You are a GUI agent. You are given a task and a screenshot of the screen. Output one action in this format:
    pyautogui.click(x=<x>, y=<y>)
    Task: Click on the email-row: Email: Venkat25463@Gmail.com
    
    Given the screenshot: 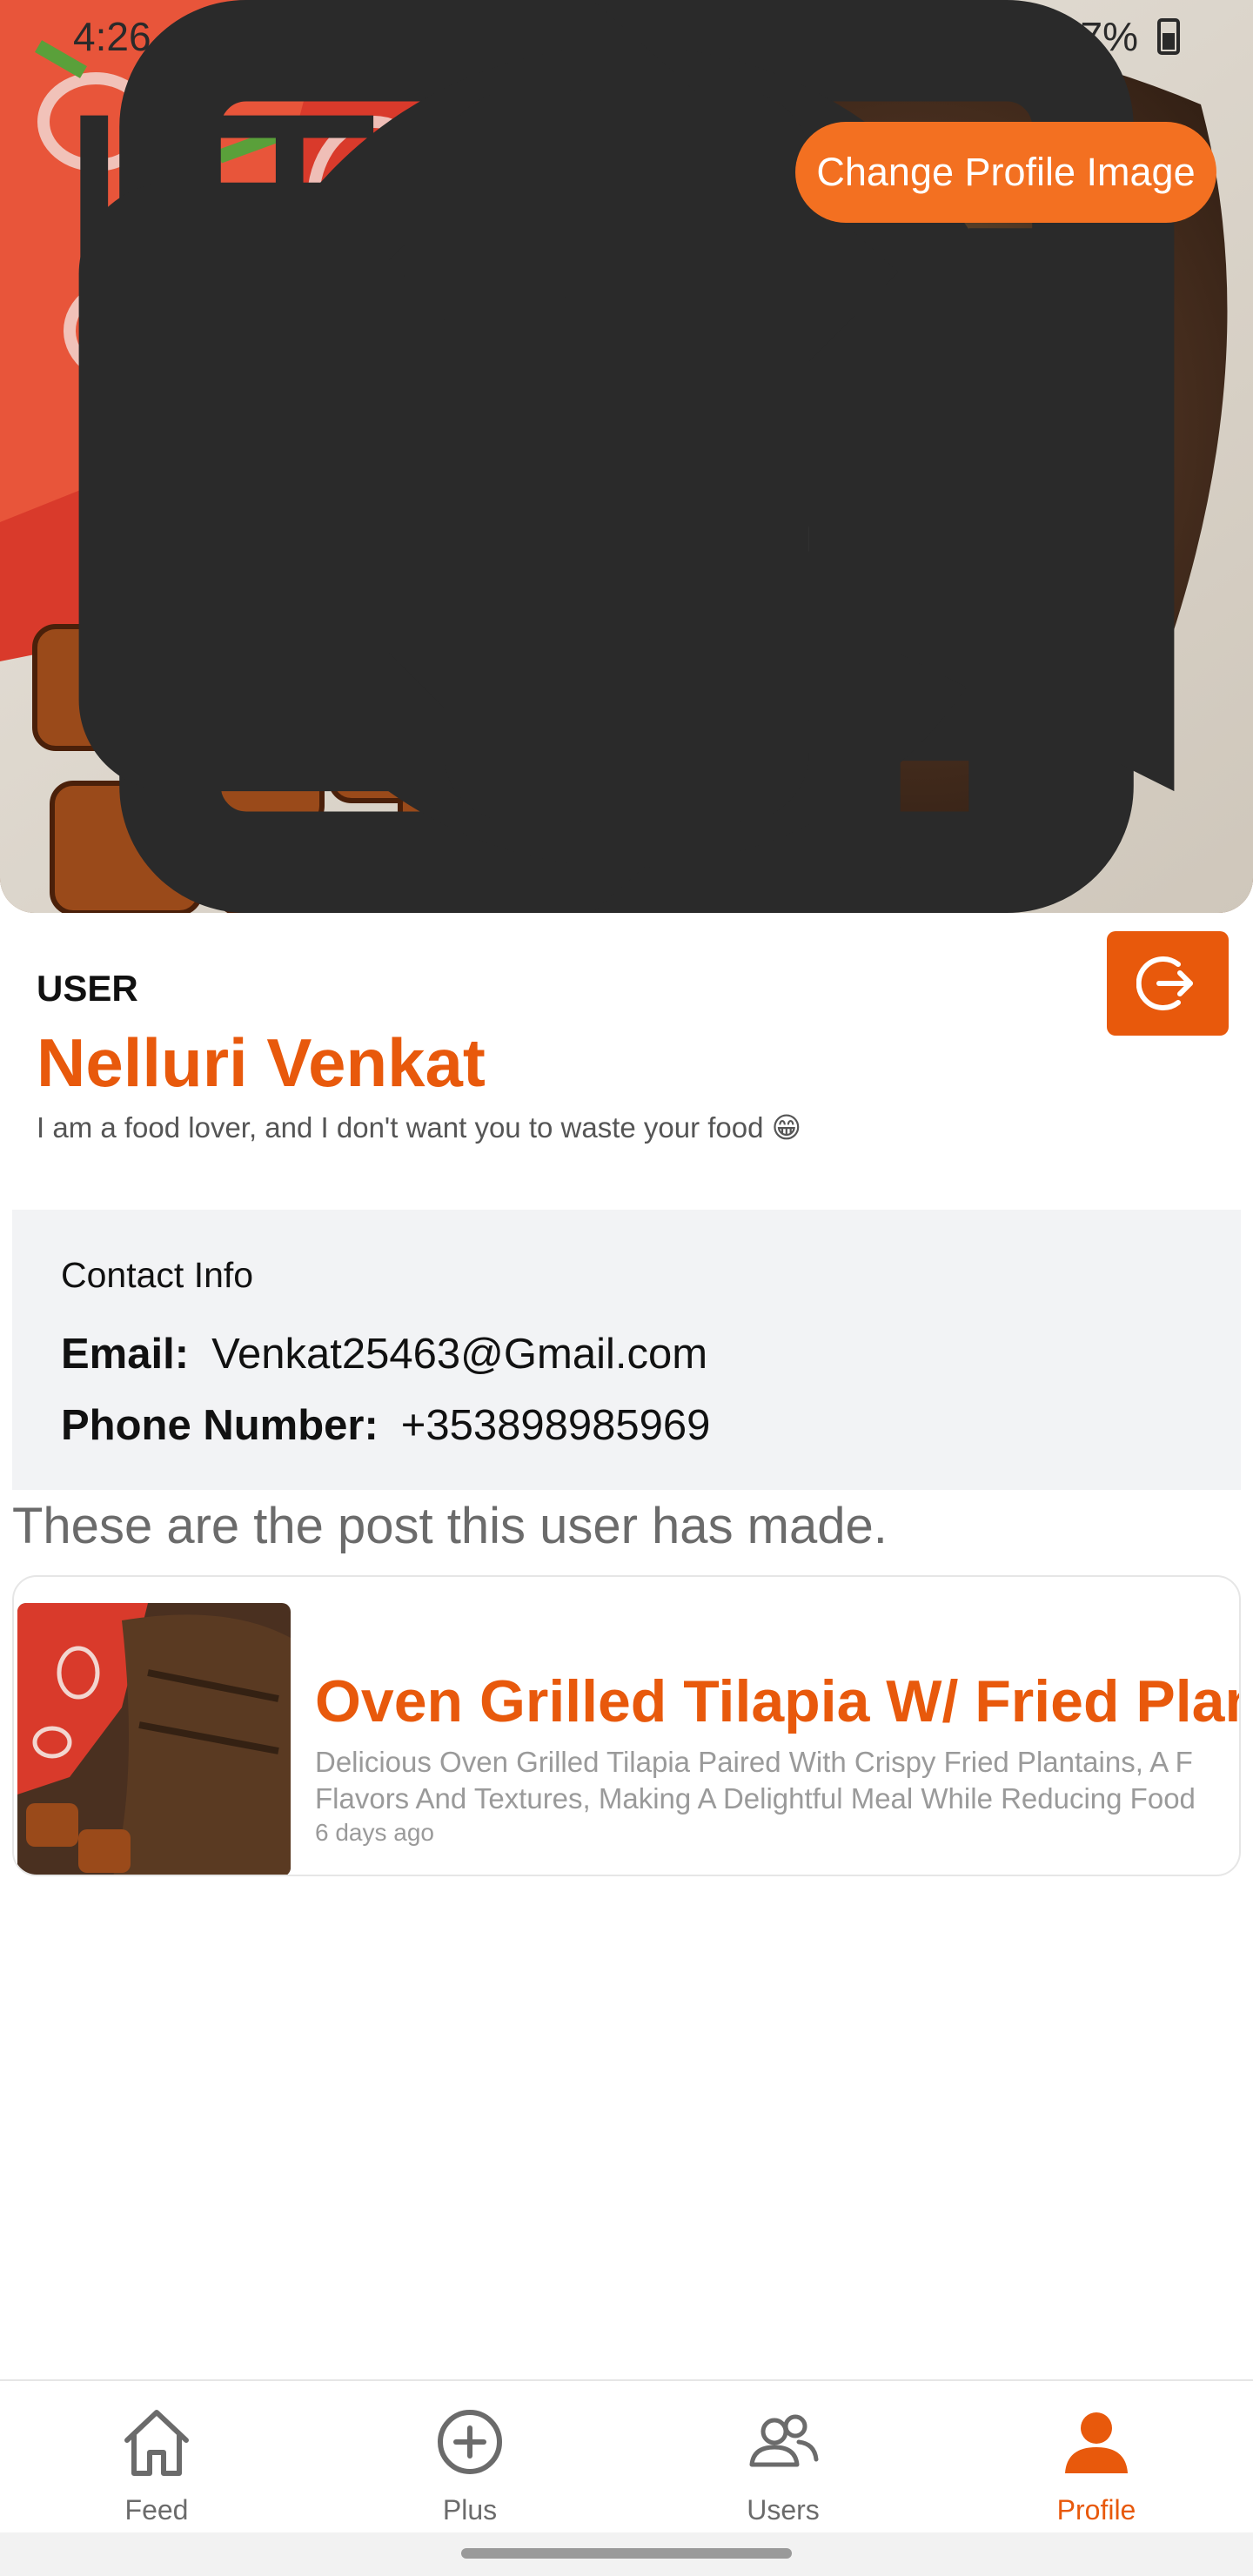 What is the action you would take?
    pyautogui.click(x=384, y=1354)
    